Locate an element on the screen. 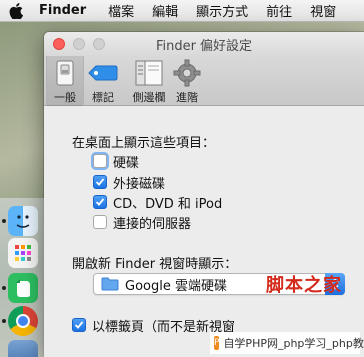 This screenshot has height=357, width=364. checkbox-row-cds: CD、DVD 和 iPod is located at coordinates (158, 202).